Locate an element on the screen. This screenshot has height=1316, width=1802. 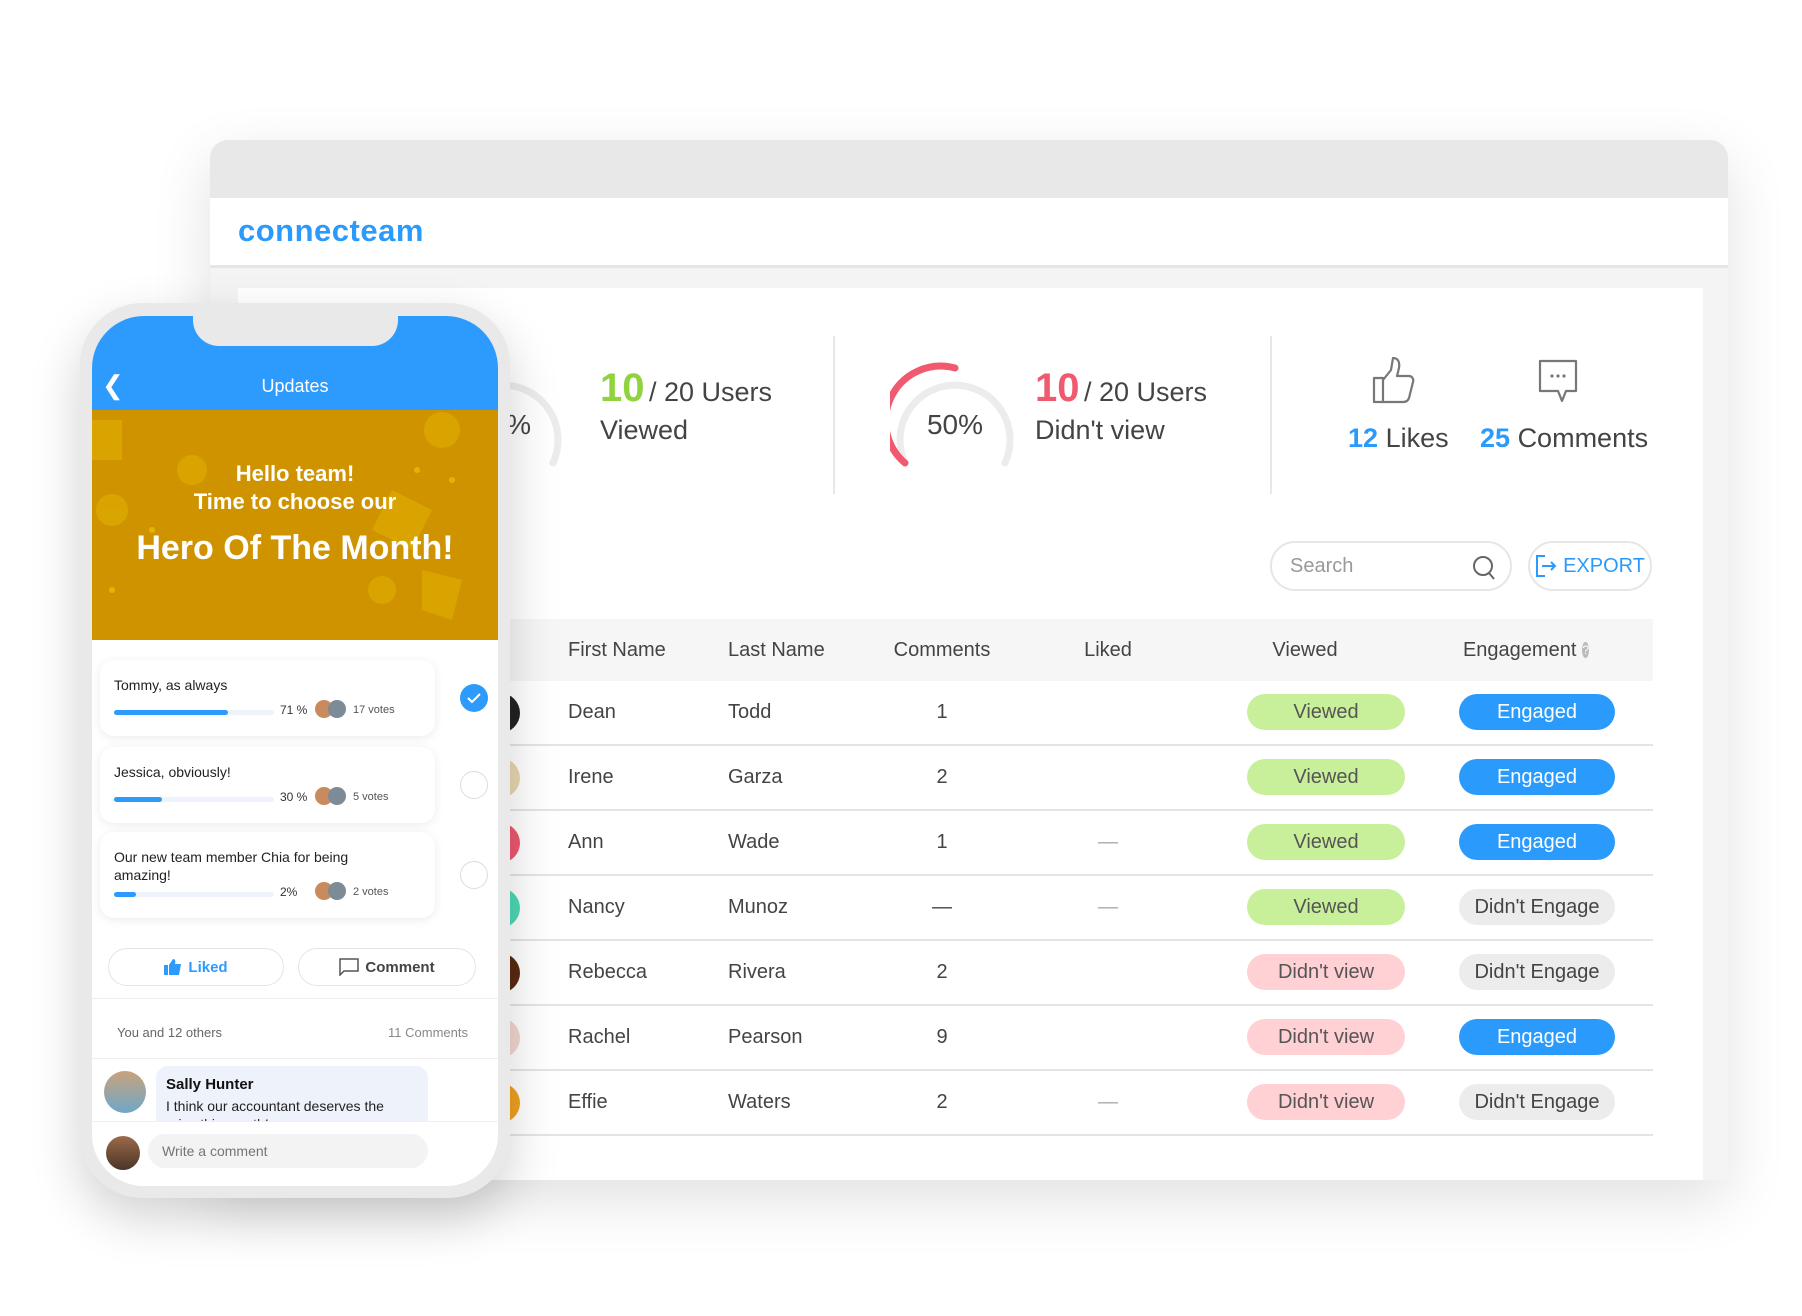
viewed-label: Viewed is located at coordinates (644, 430).